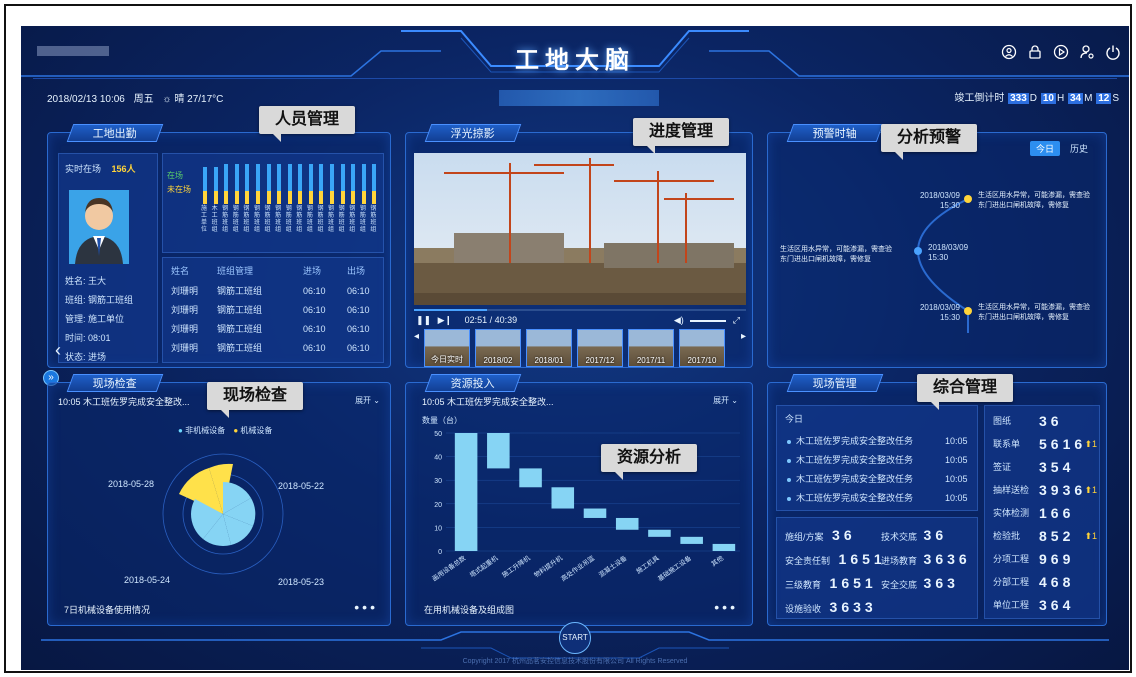 The height and width of the screenshot is (677, 1136). I want to click on quality-stat-value: 36, so click(1051, 421).